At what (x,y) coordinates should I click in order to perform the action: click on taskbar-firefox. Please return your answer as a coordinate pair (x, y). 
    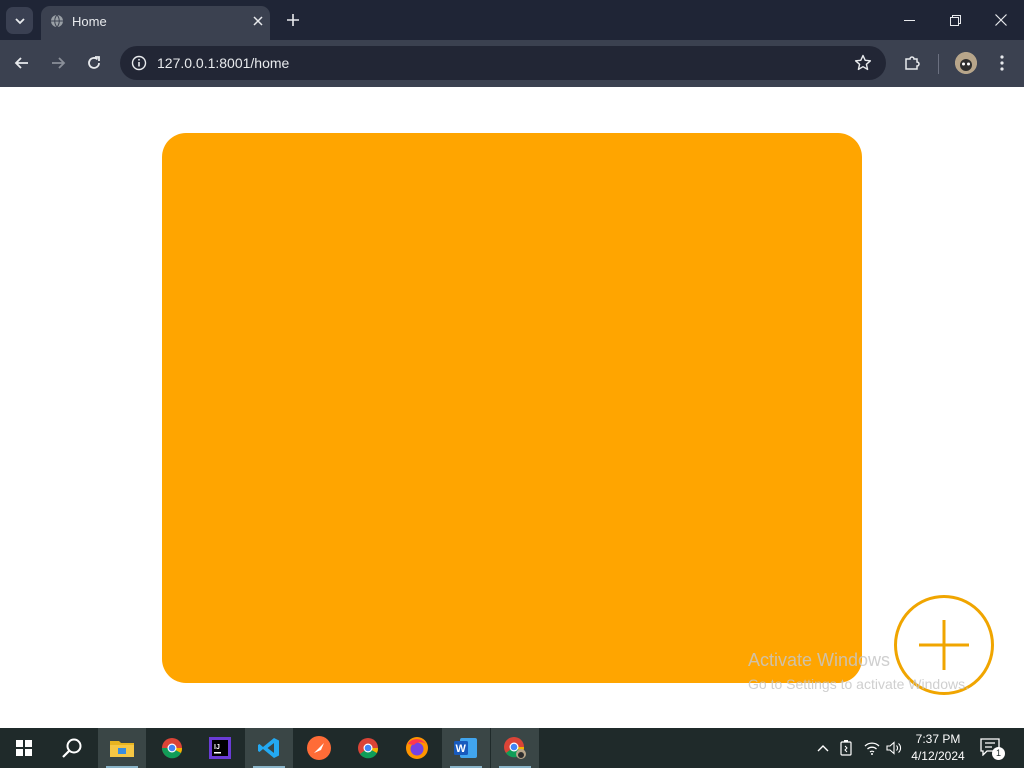
    Looking at the image, I should click on (417, 748).